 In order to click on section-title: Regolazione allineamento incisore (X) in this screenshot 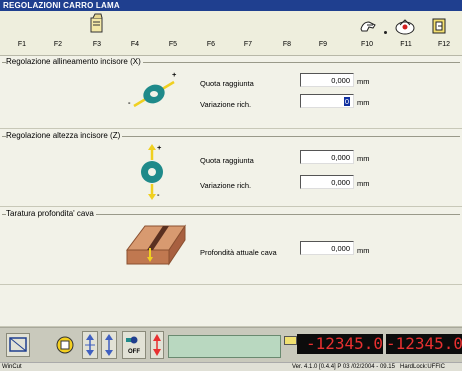, I will do `click(74, 61)`.